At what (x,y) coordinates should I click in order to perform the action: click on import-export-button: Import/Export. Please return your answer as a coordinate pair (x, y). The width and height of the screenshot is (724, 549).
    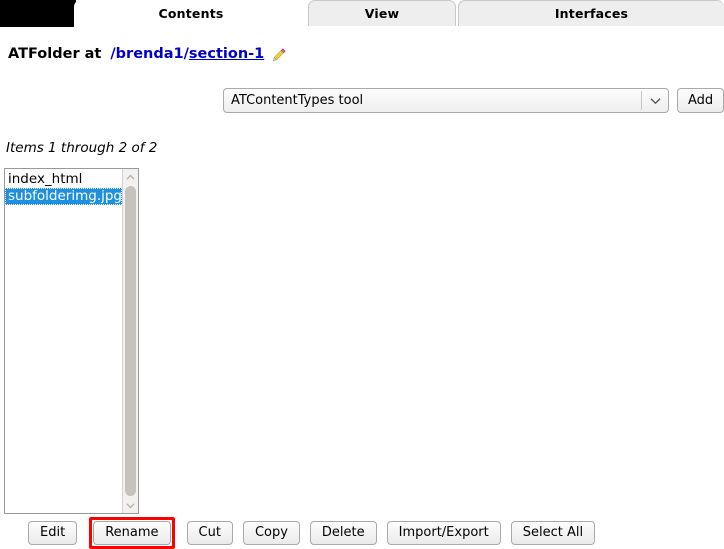
    Looking at the image, I should click on (443, 533).